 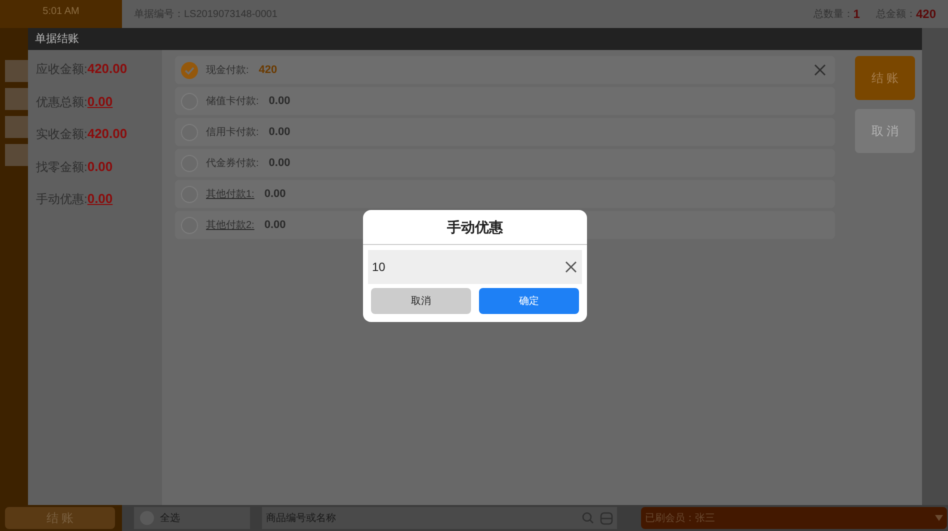 I want to click on summary-value: 0.00, so click(x=100, y=167).